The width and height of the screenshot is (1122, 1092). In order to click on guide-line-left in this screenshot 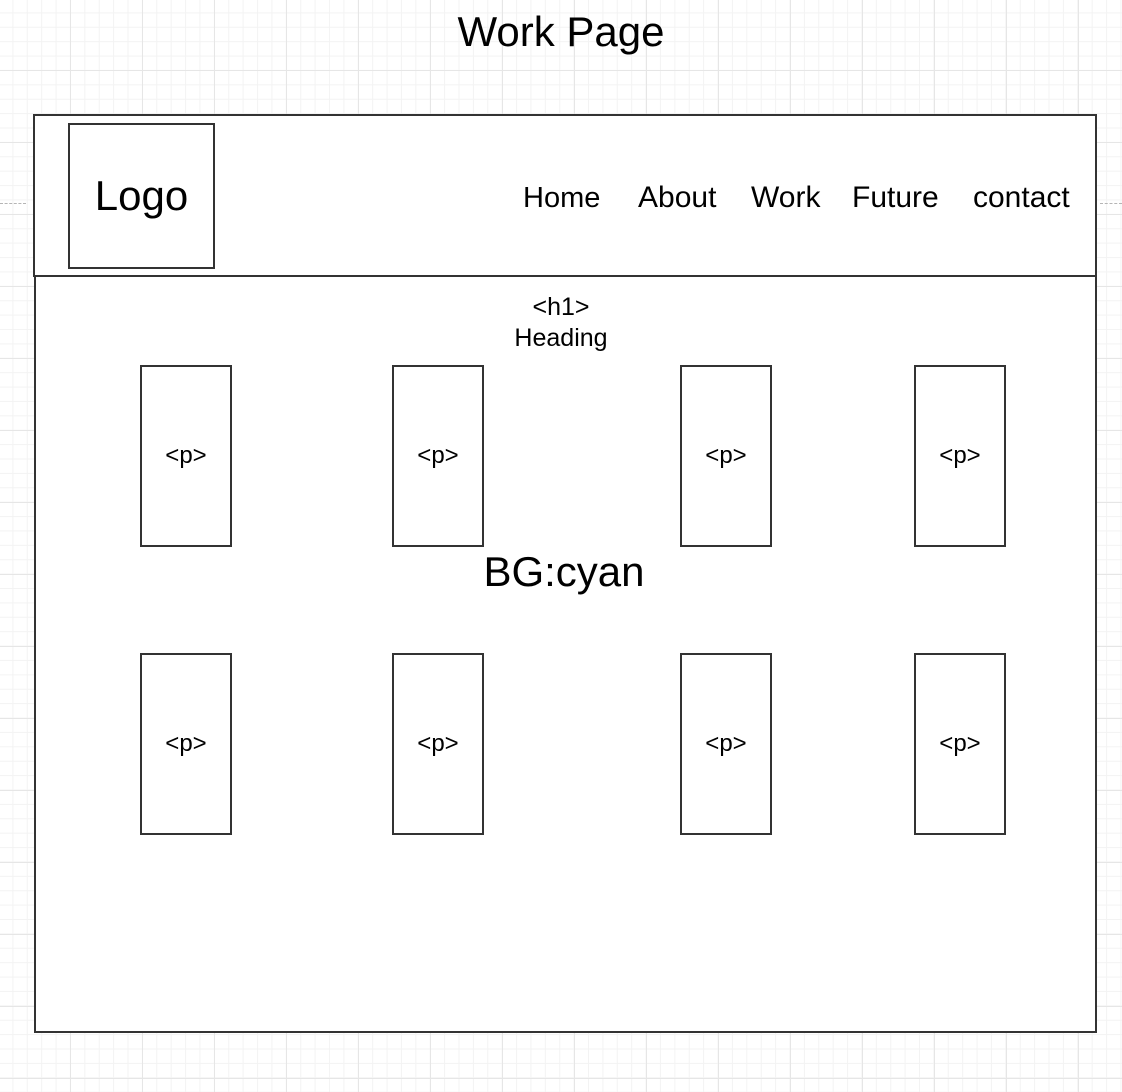, I will do `click(13, 203)`.